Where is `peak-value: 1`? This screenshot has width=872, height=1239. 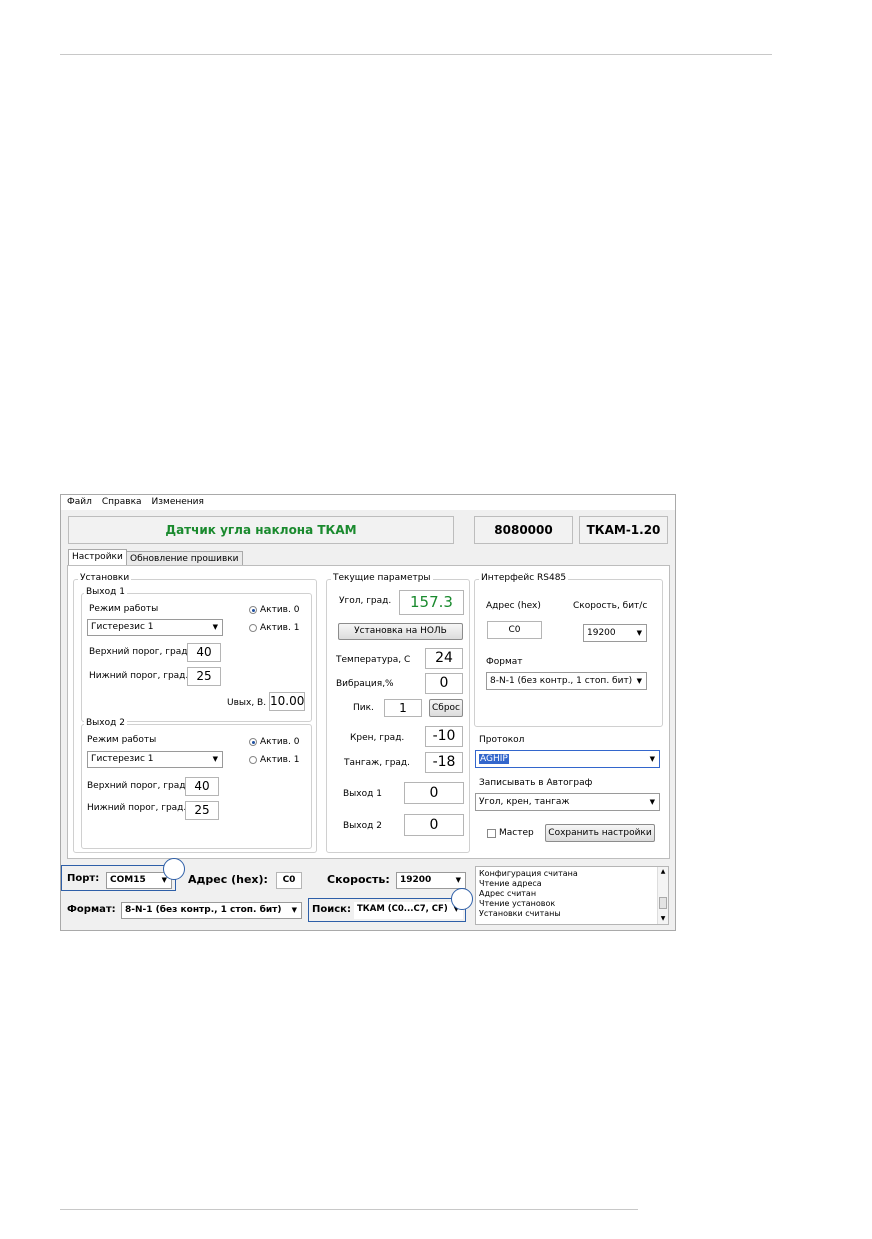 peak-value: 1 is located at coordinates (403, 708).